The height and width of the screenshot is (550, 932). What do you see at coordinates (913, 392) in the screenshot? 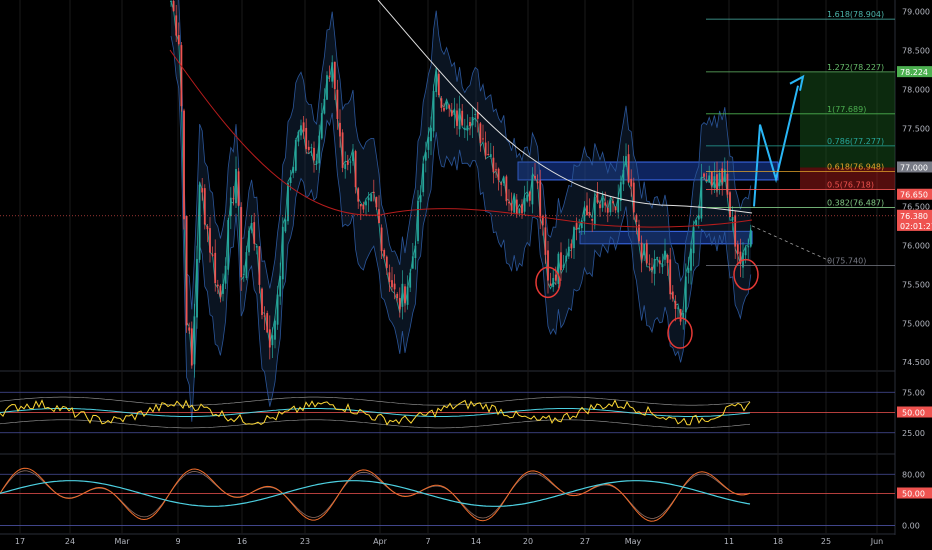
I see `rsi-tick-label: 75.00` at bounding box center [913, 392].